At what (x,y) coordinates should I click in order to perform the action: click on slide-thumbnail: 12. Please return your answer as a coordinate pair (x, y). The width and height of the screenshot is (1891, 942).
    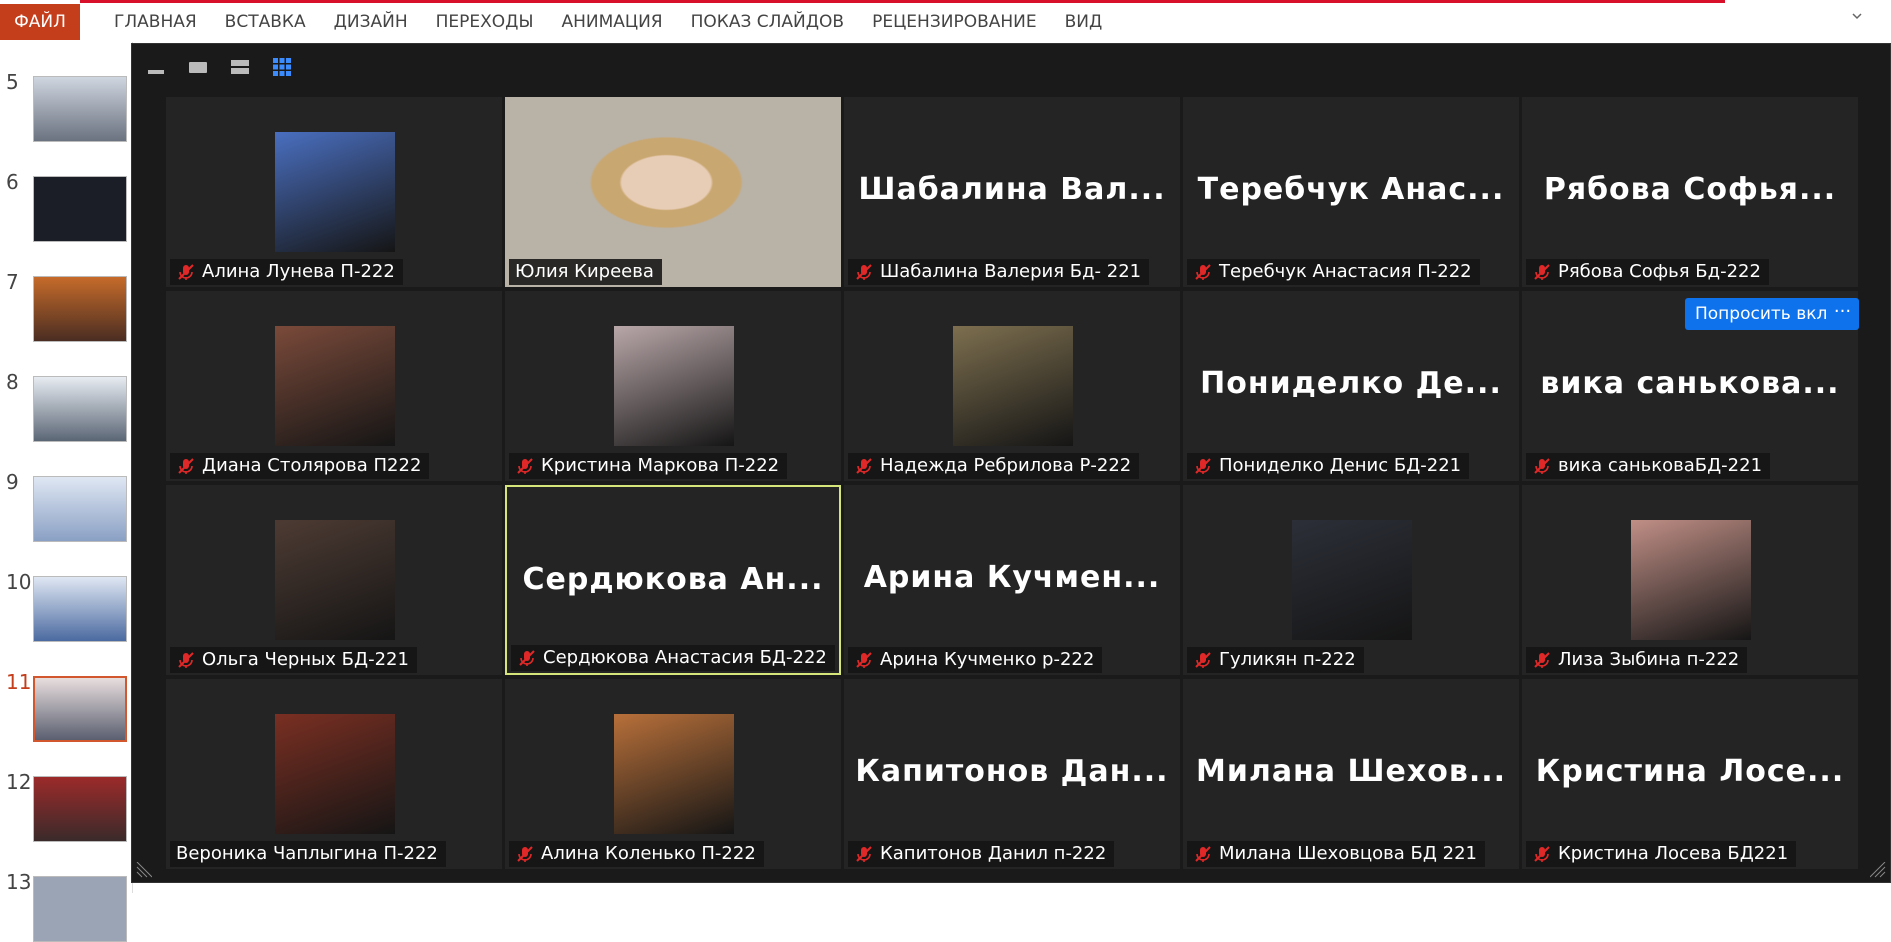
    Looking at the image, I should click on (66, 792).